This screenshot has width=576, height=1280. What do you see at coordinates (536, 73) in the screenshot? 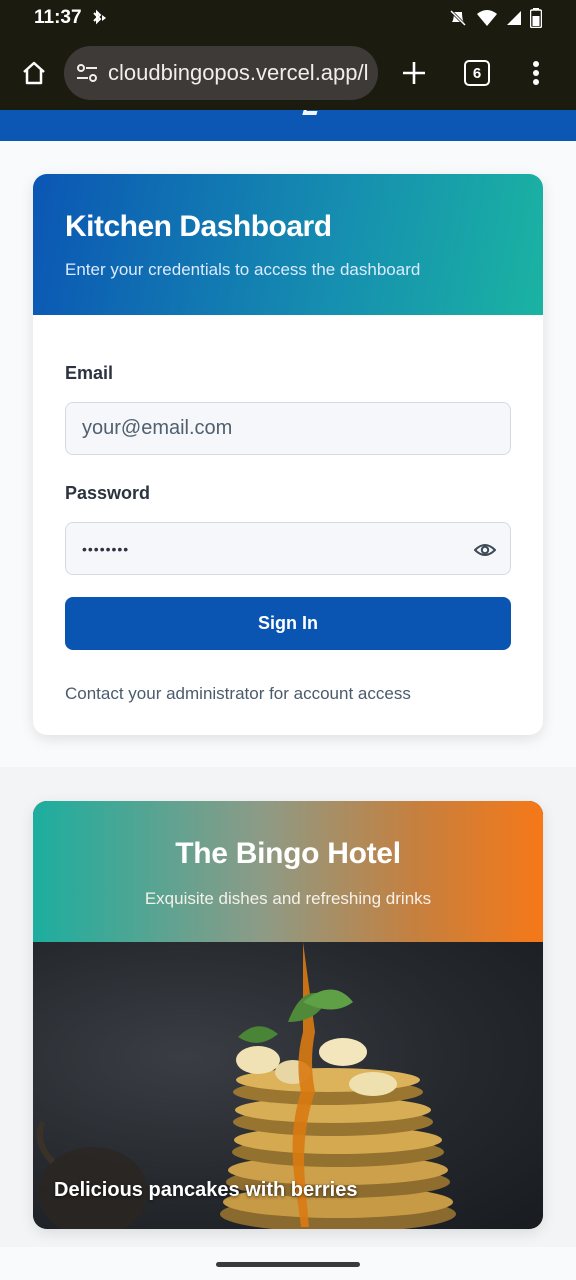
I see `more-vert-icon` at bounding box center [536, 73].